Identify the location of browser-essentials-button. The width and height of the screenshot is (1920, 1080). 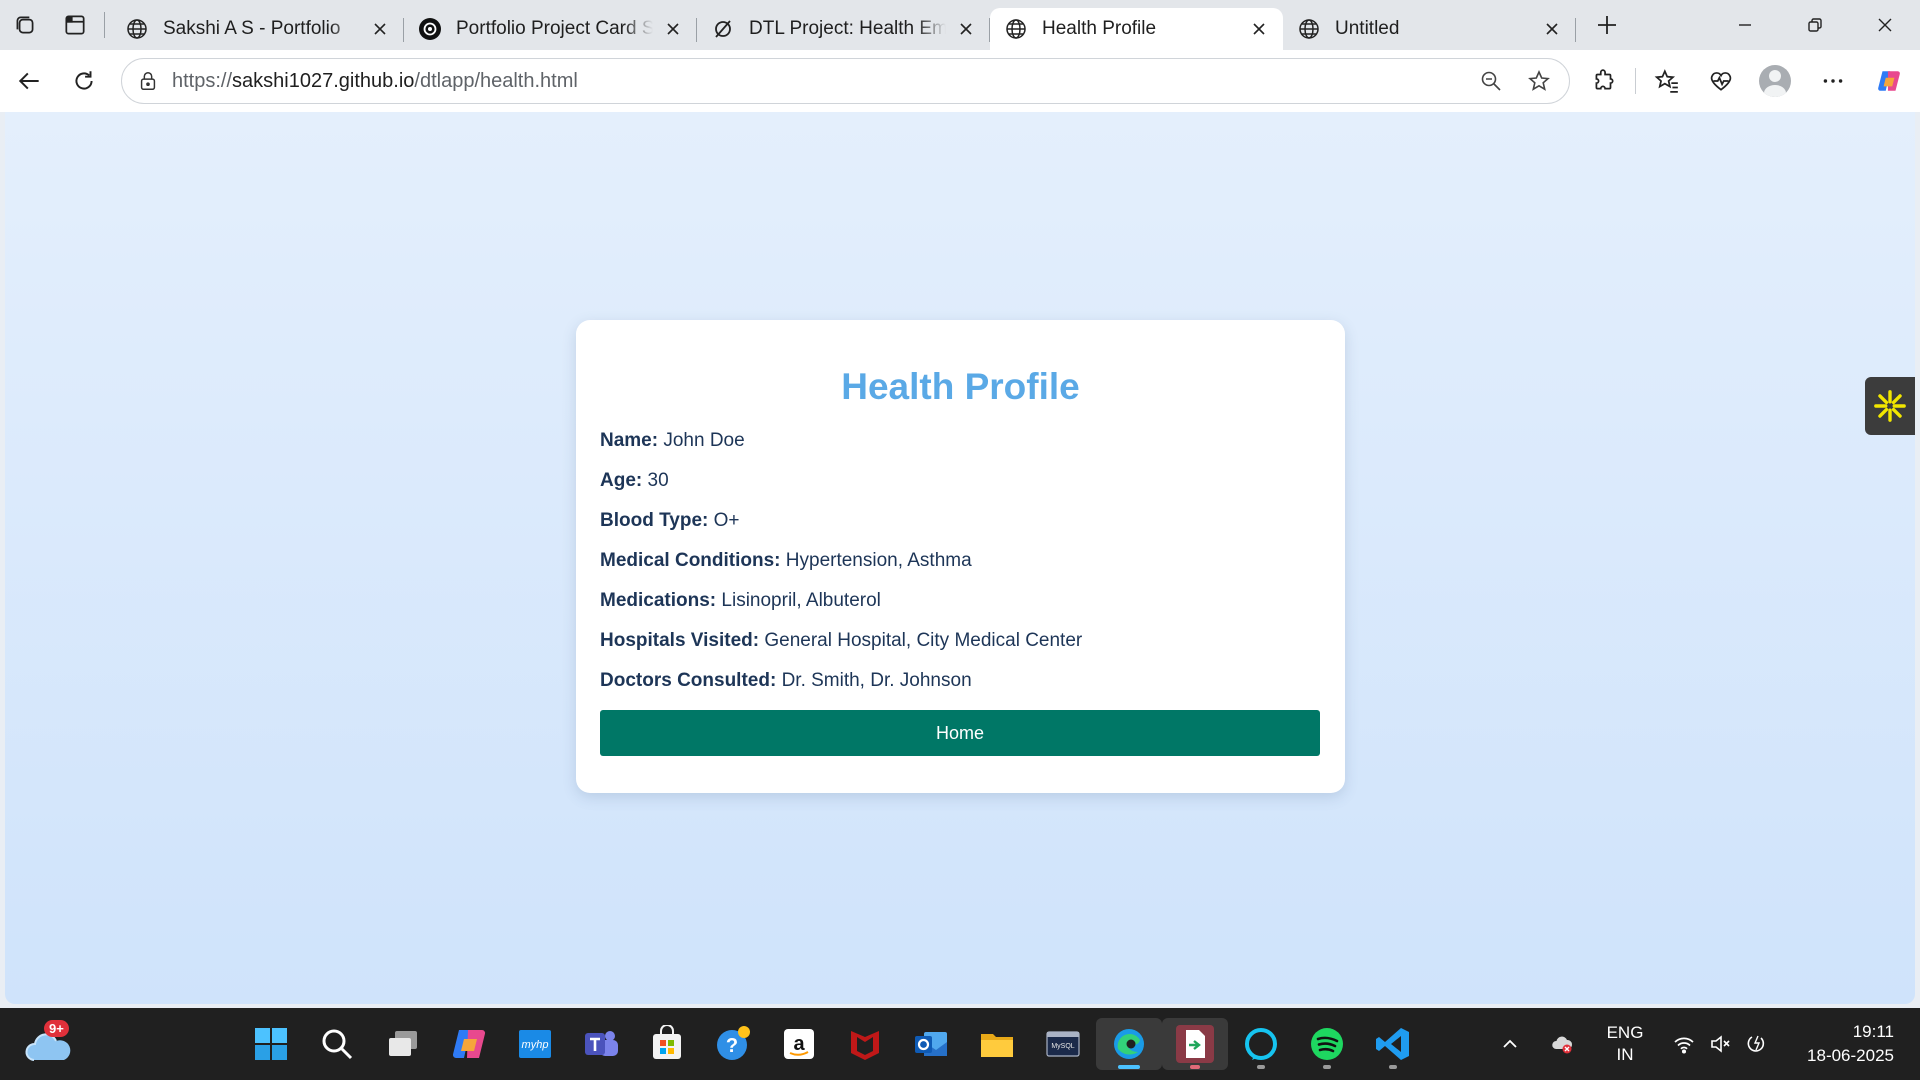
(1721, 81).